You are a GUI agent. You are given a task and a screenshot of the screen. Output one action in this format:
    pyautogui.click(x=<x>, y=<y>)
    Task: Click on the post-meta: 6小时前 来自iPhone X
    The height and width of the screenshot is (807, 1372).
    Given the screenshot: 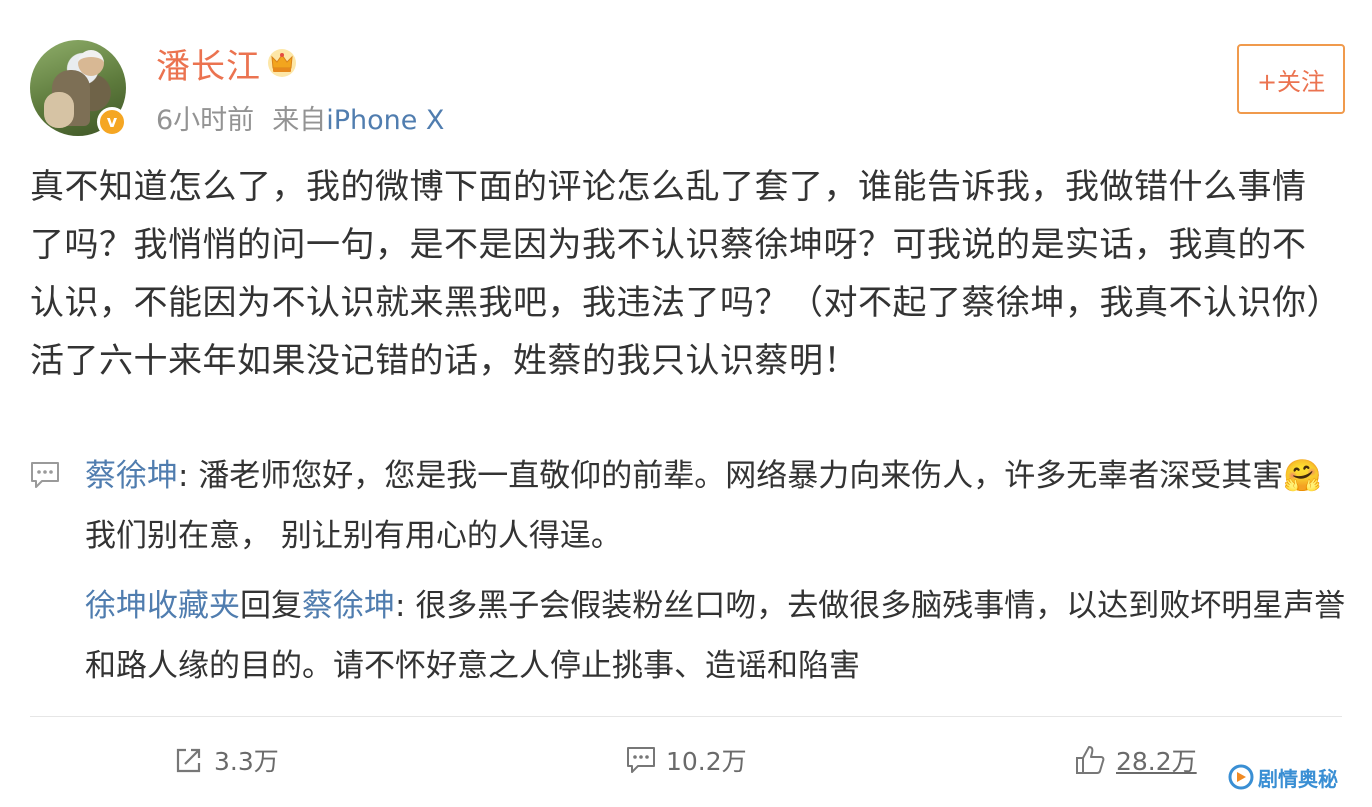 What is the action you would take?
    pyautogui.click(x=300, y=117)
    